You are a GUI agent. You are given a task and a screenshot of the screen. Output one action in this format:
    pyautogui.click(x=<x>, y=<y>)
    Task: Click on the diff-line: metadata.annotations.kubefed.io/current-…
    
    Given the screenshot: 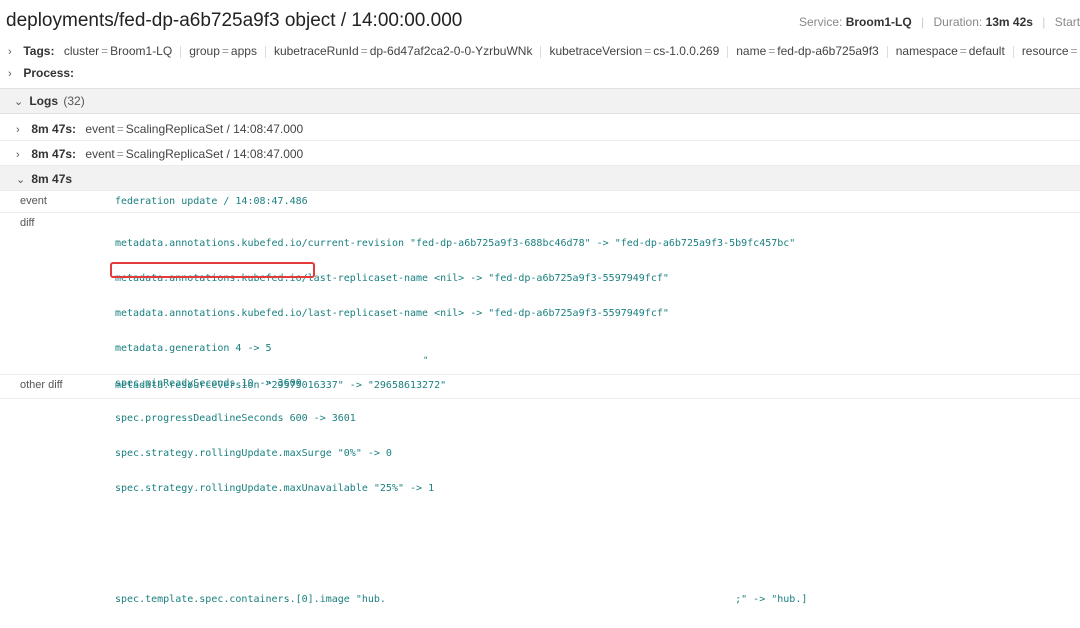 What is the action you would take?
    pyautogui.click(x=461, y=243)
    